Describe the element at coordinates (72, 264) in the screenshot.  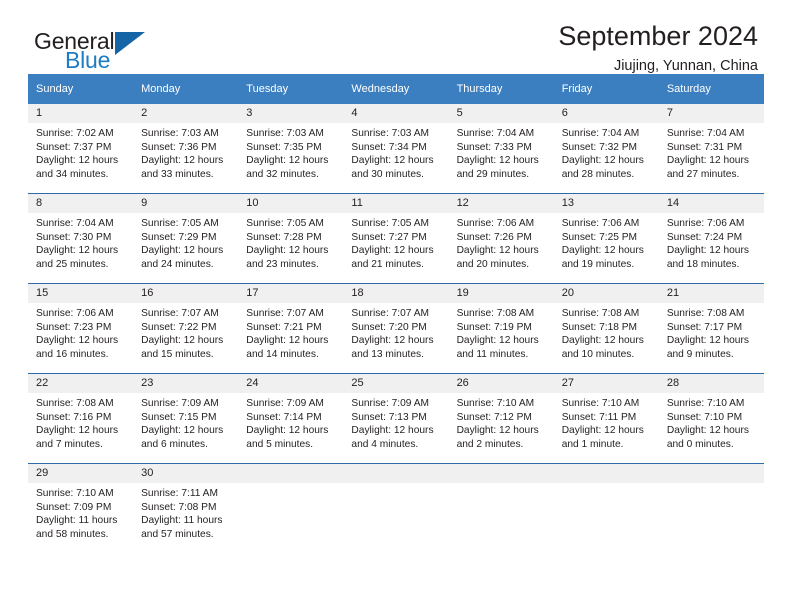
I see `daylight-text-line2: and 25 minutes.` at that location.